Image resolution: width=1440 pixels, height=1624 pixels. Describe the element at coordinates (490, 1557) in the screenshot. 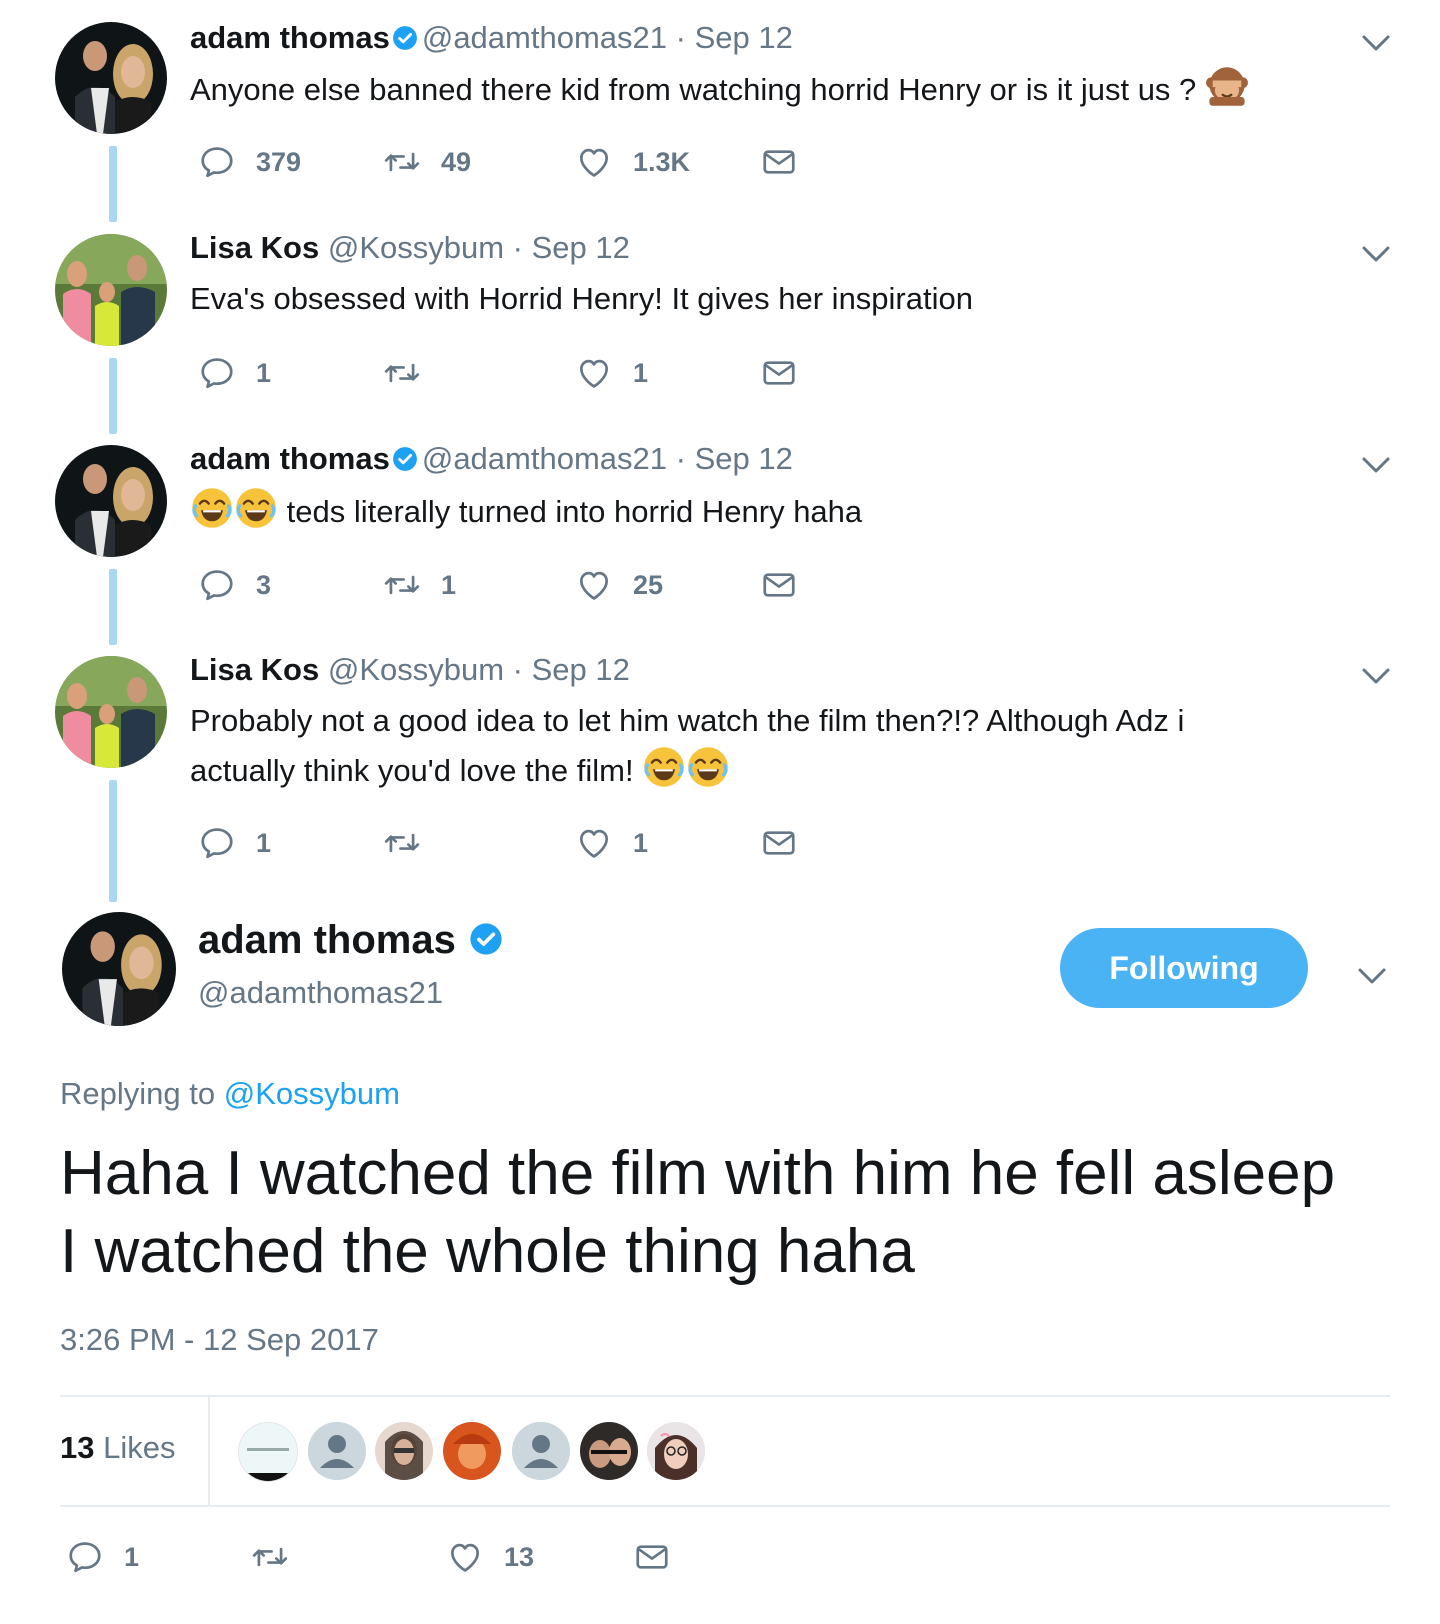

I see `like-button: 13` at that location.